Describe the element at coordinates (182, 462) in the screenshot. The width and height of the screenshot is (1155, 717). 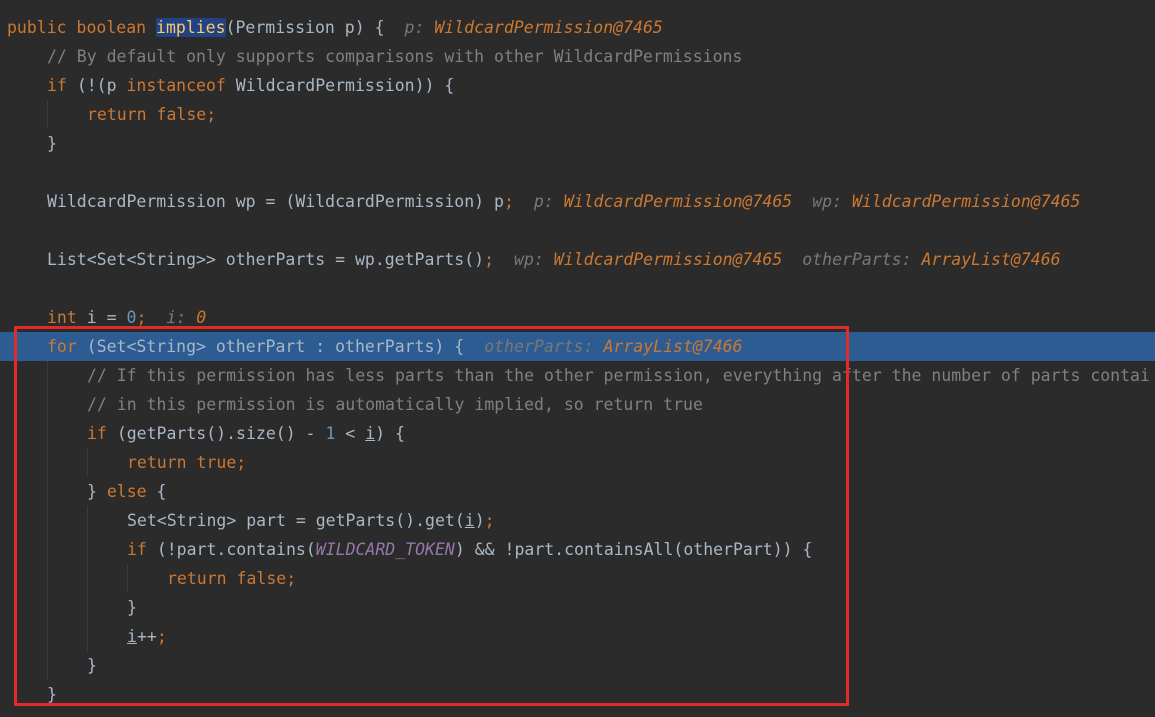
I see `code-token: return true` at that location.